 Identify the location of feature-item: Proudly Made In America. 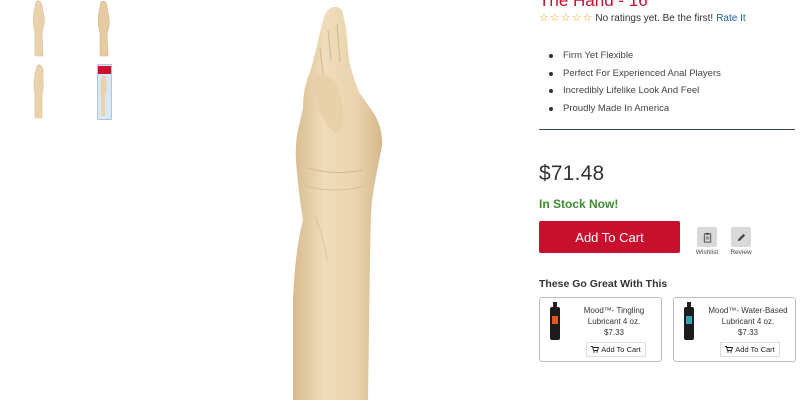
(635, 109).